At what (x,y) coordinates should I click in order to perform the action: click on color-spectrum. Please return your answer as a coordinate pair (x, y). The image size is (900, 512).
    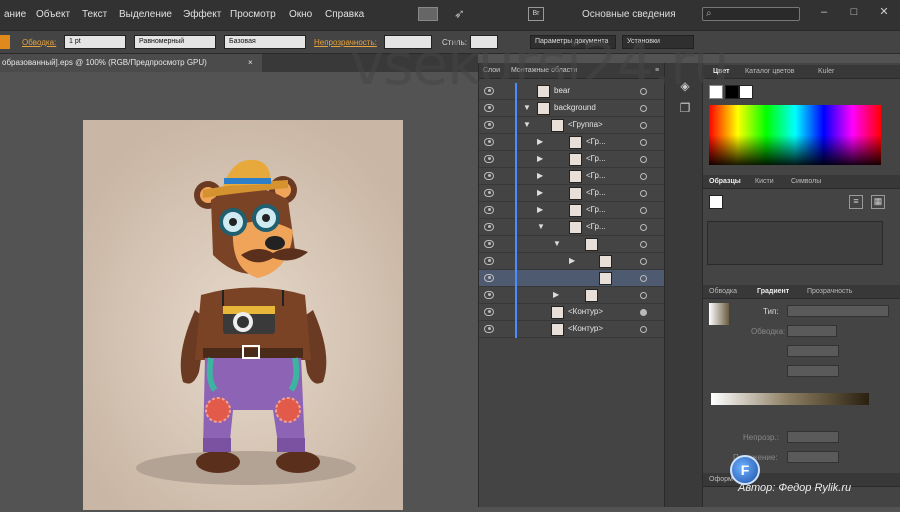
    Looking at the image, I should click on (795, 135).